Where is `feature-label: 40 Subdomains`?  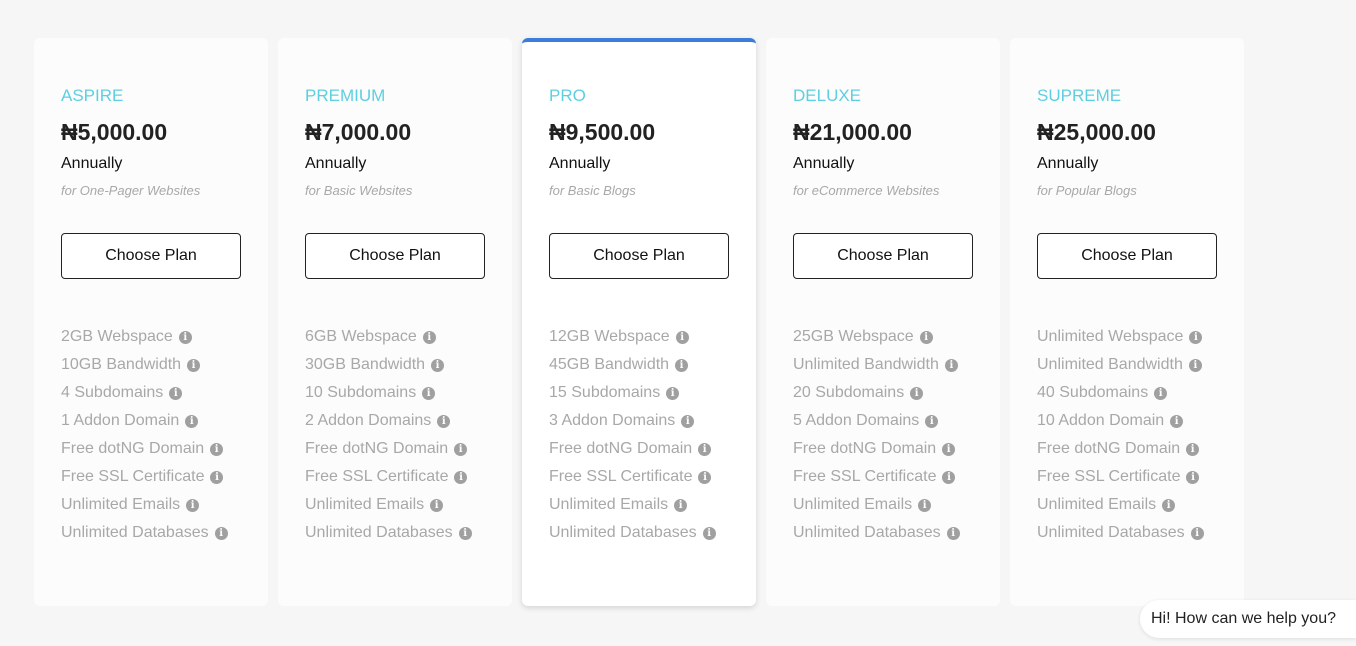 feature-label: 40 Subdomains is located at coordinates (1093, 392).